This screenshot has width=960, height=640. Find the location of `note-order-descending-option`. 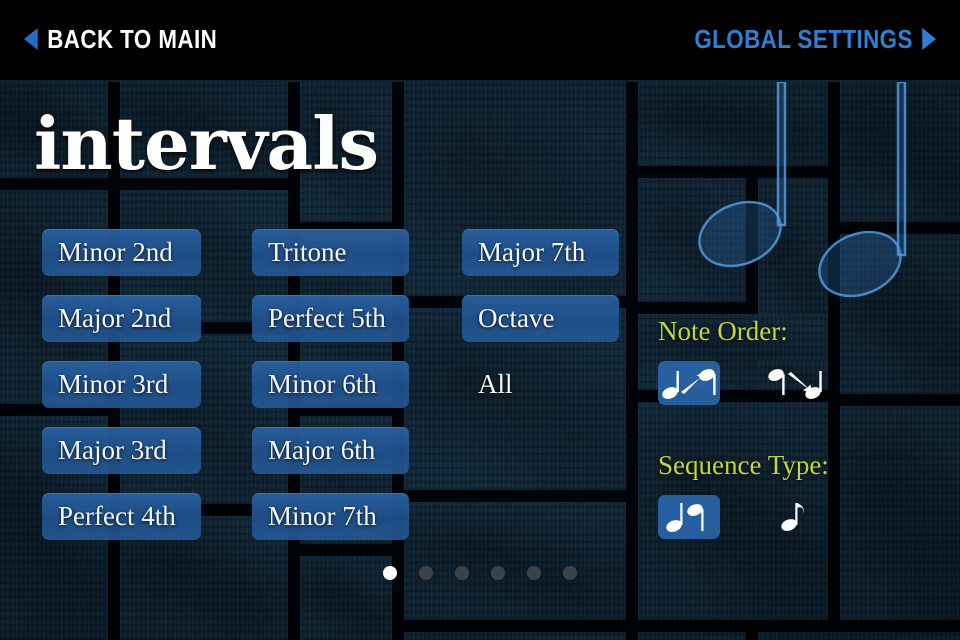

note-order-descending-option is located at coordinates (795, 383).